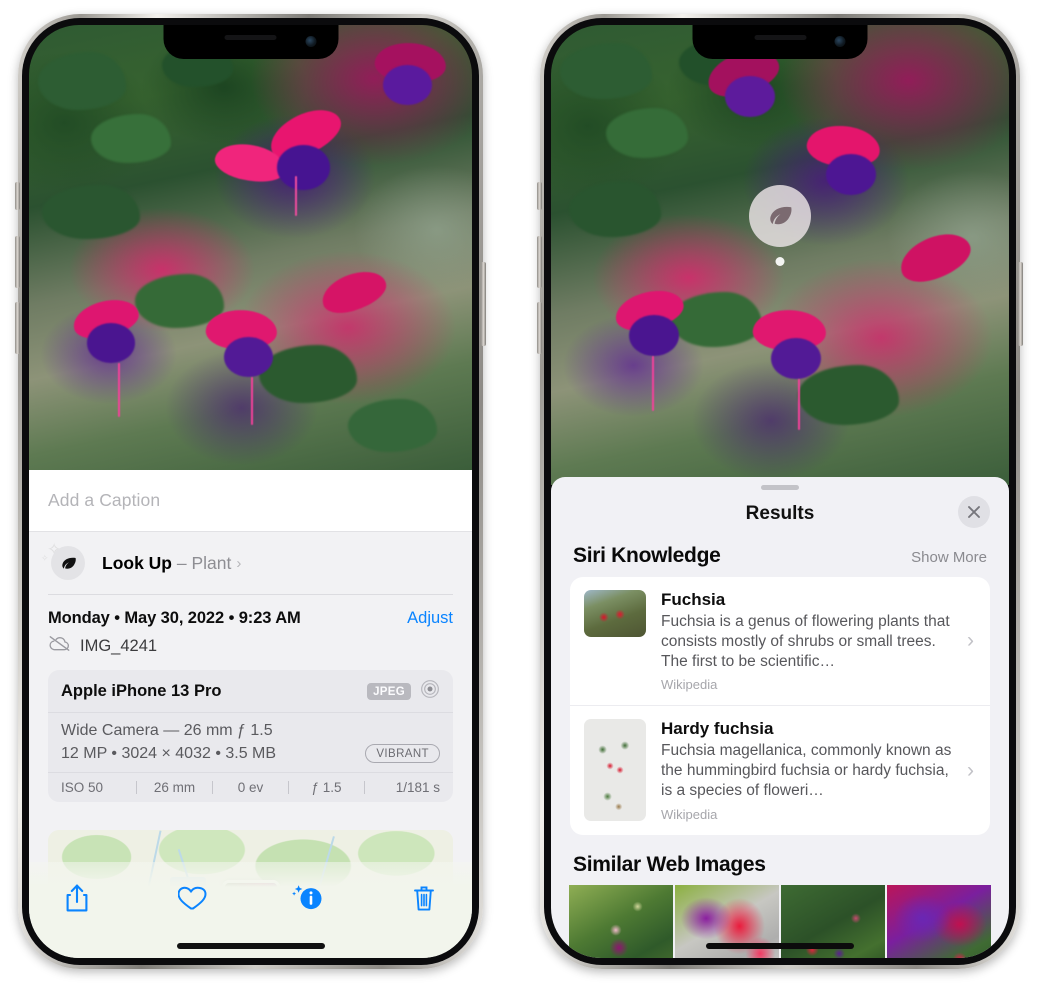 Image resolution: width=1055 pixels, height=985 pixels. What do you see at coordinates (174, 618) in the screenshot?
I see `photo-date: Monday • May 30, 2022 • 9:23 AM` at bounding box center [174, 618].